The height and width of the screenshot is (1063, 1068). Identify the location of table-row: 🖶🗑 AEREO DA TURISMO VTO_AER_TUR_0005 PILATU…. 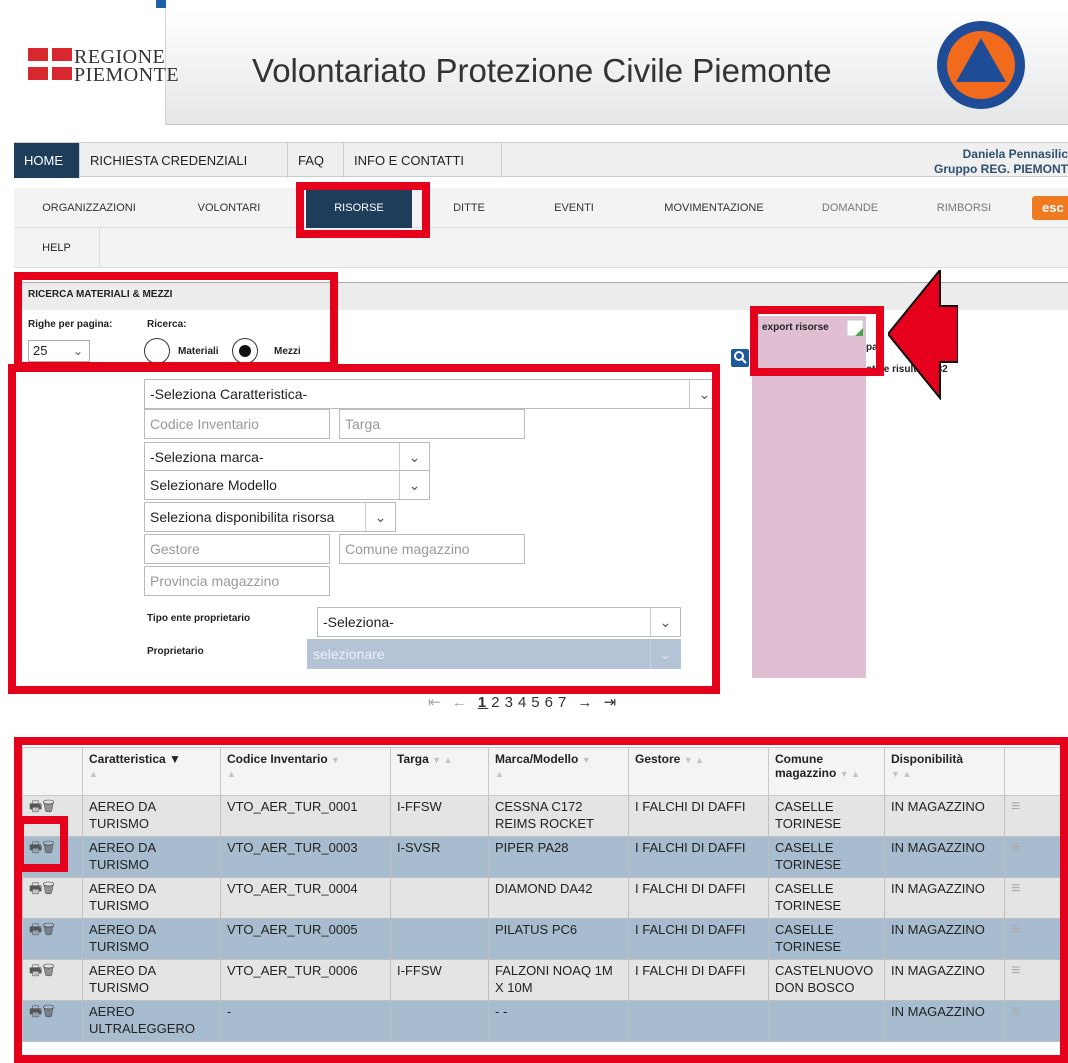
(545, 939).